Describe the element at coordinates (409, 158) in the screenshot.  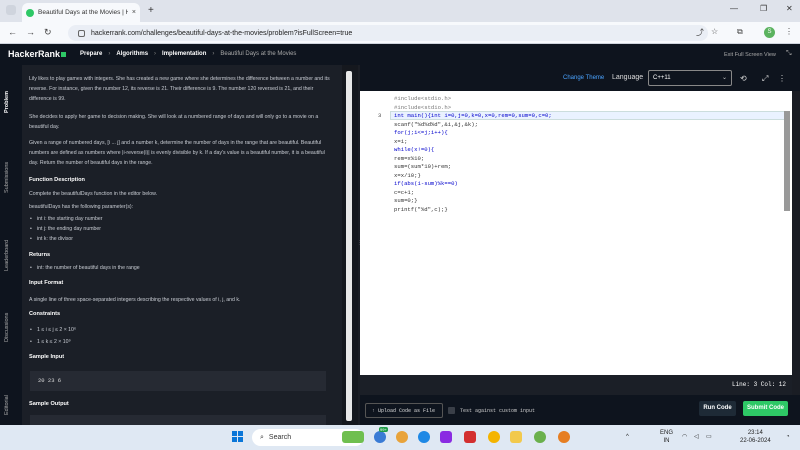
I see `code-line: rem=x%10;` at that location.